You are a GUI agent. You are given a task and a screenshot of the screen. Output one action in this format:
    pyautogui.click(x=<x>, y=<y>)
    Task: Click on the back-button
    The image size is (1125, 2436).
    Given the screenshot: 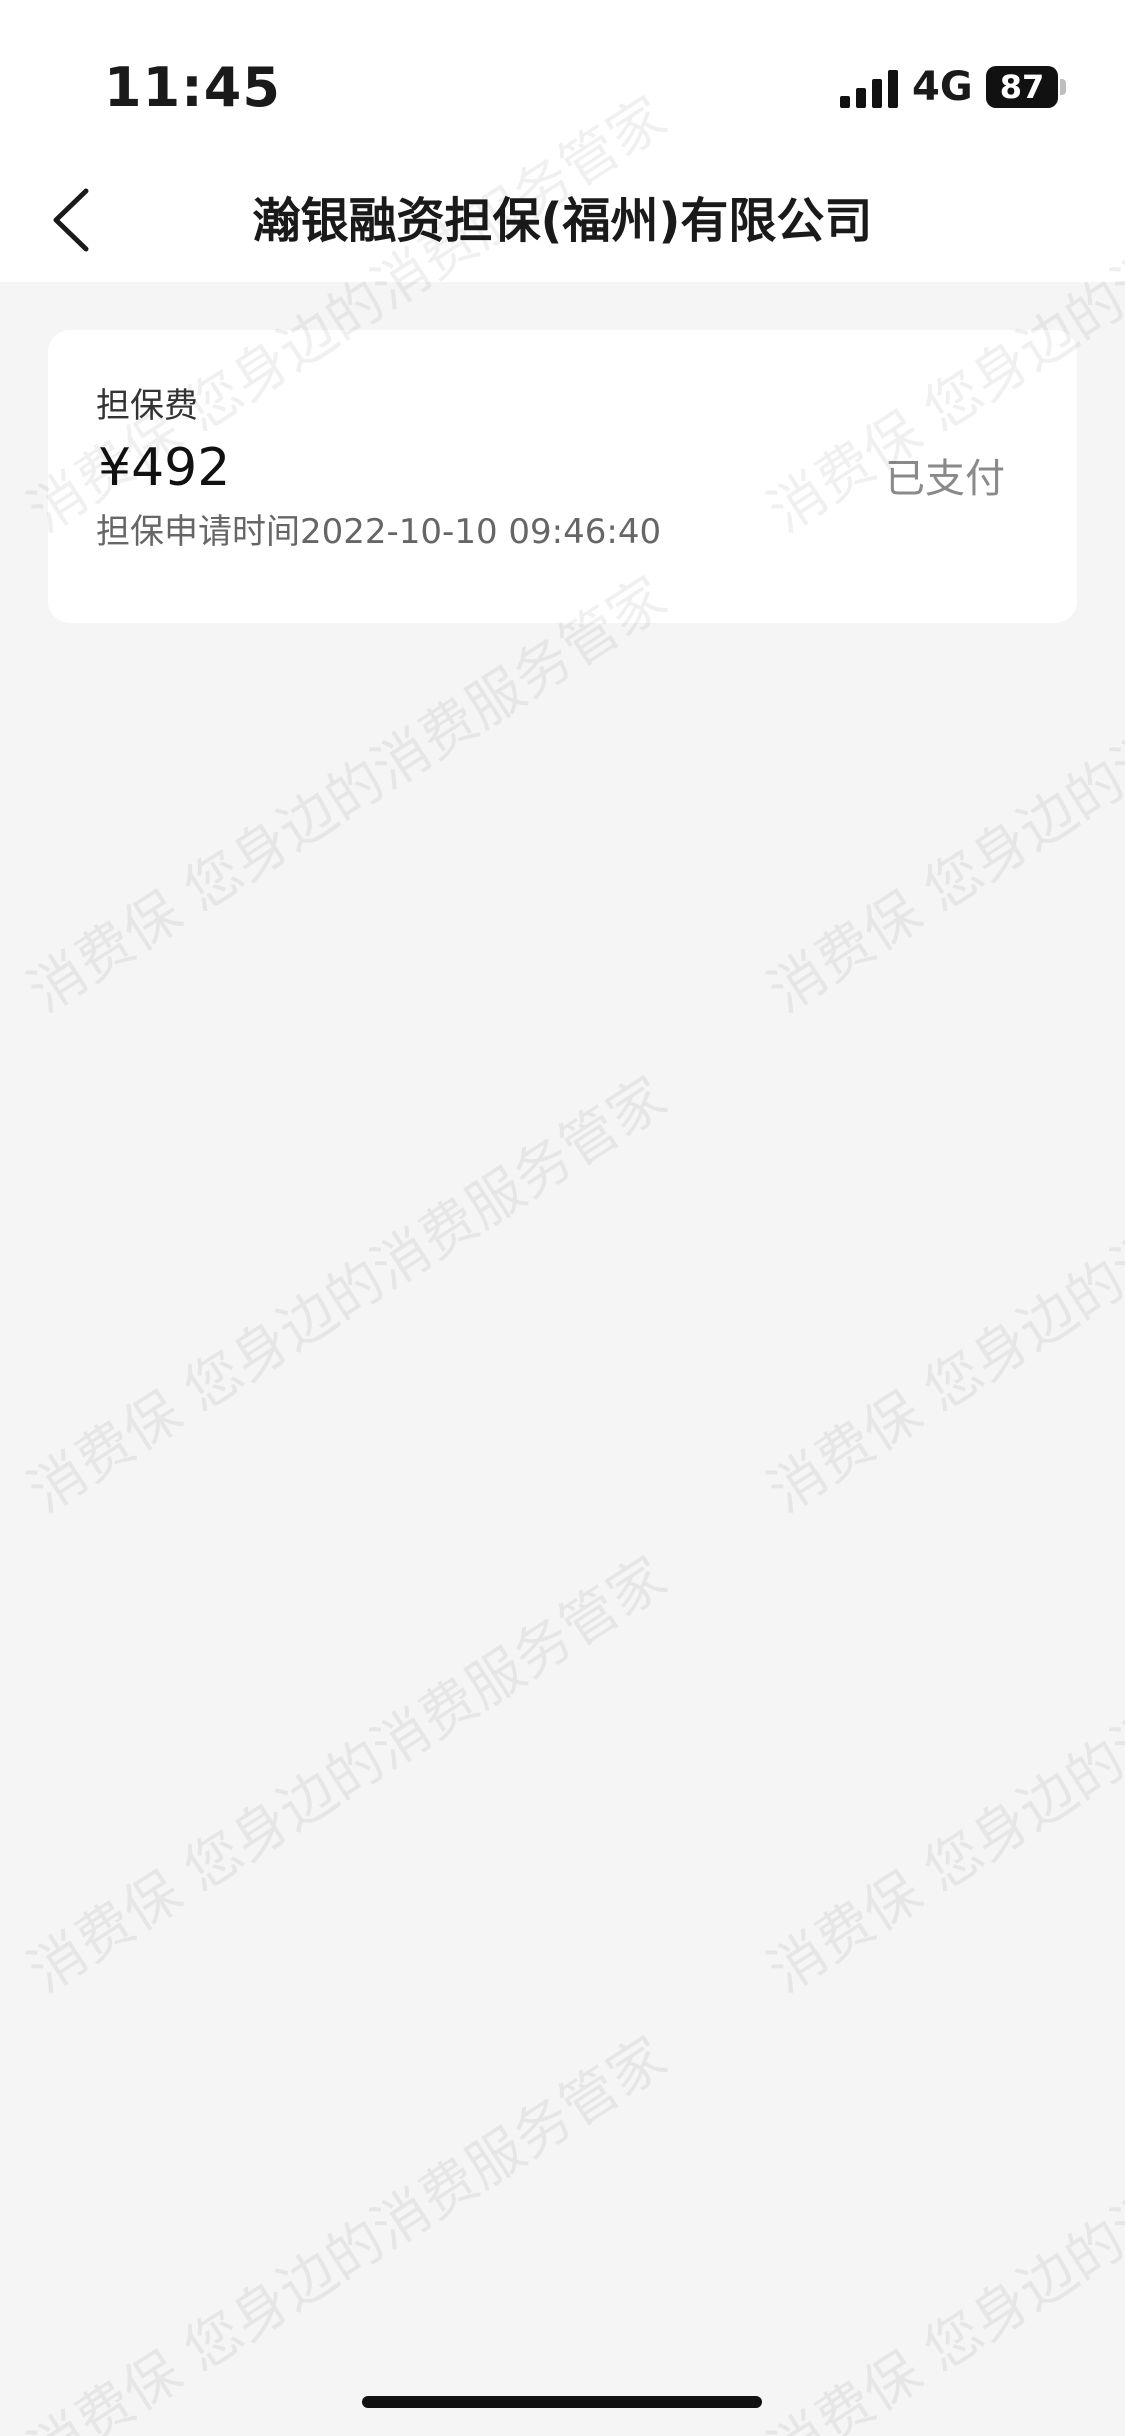 What is the action you would take?
    pyautogui.click(x=70, y=220)
    